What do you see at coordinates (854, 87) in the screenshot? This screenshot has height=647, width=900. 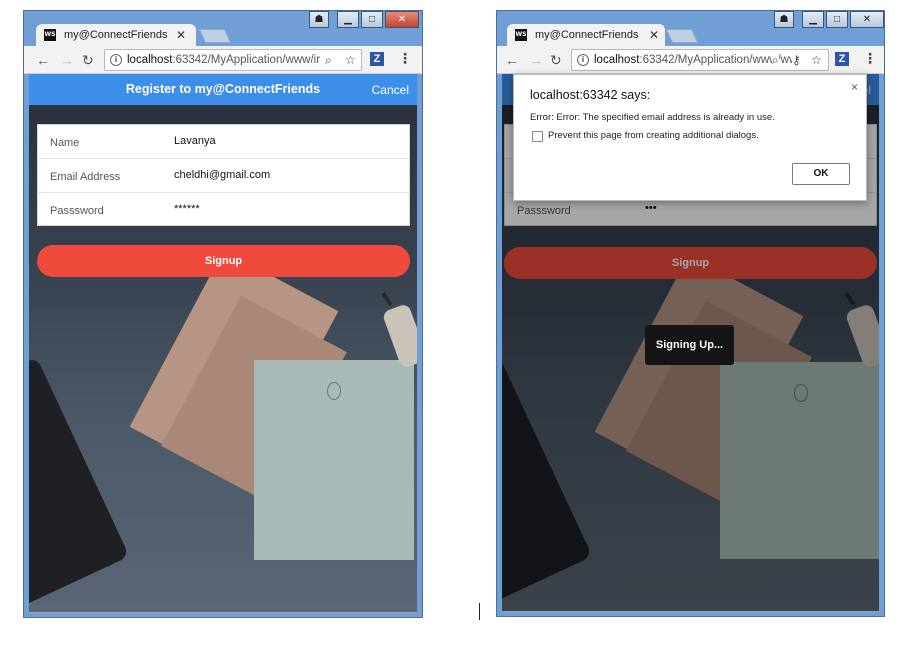 I see `dialog-close-icon: ×` at bounding box center [854, 87].